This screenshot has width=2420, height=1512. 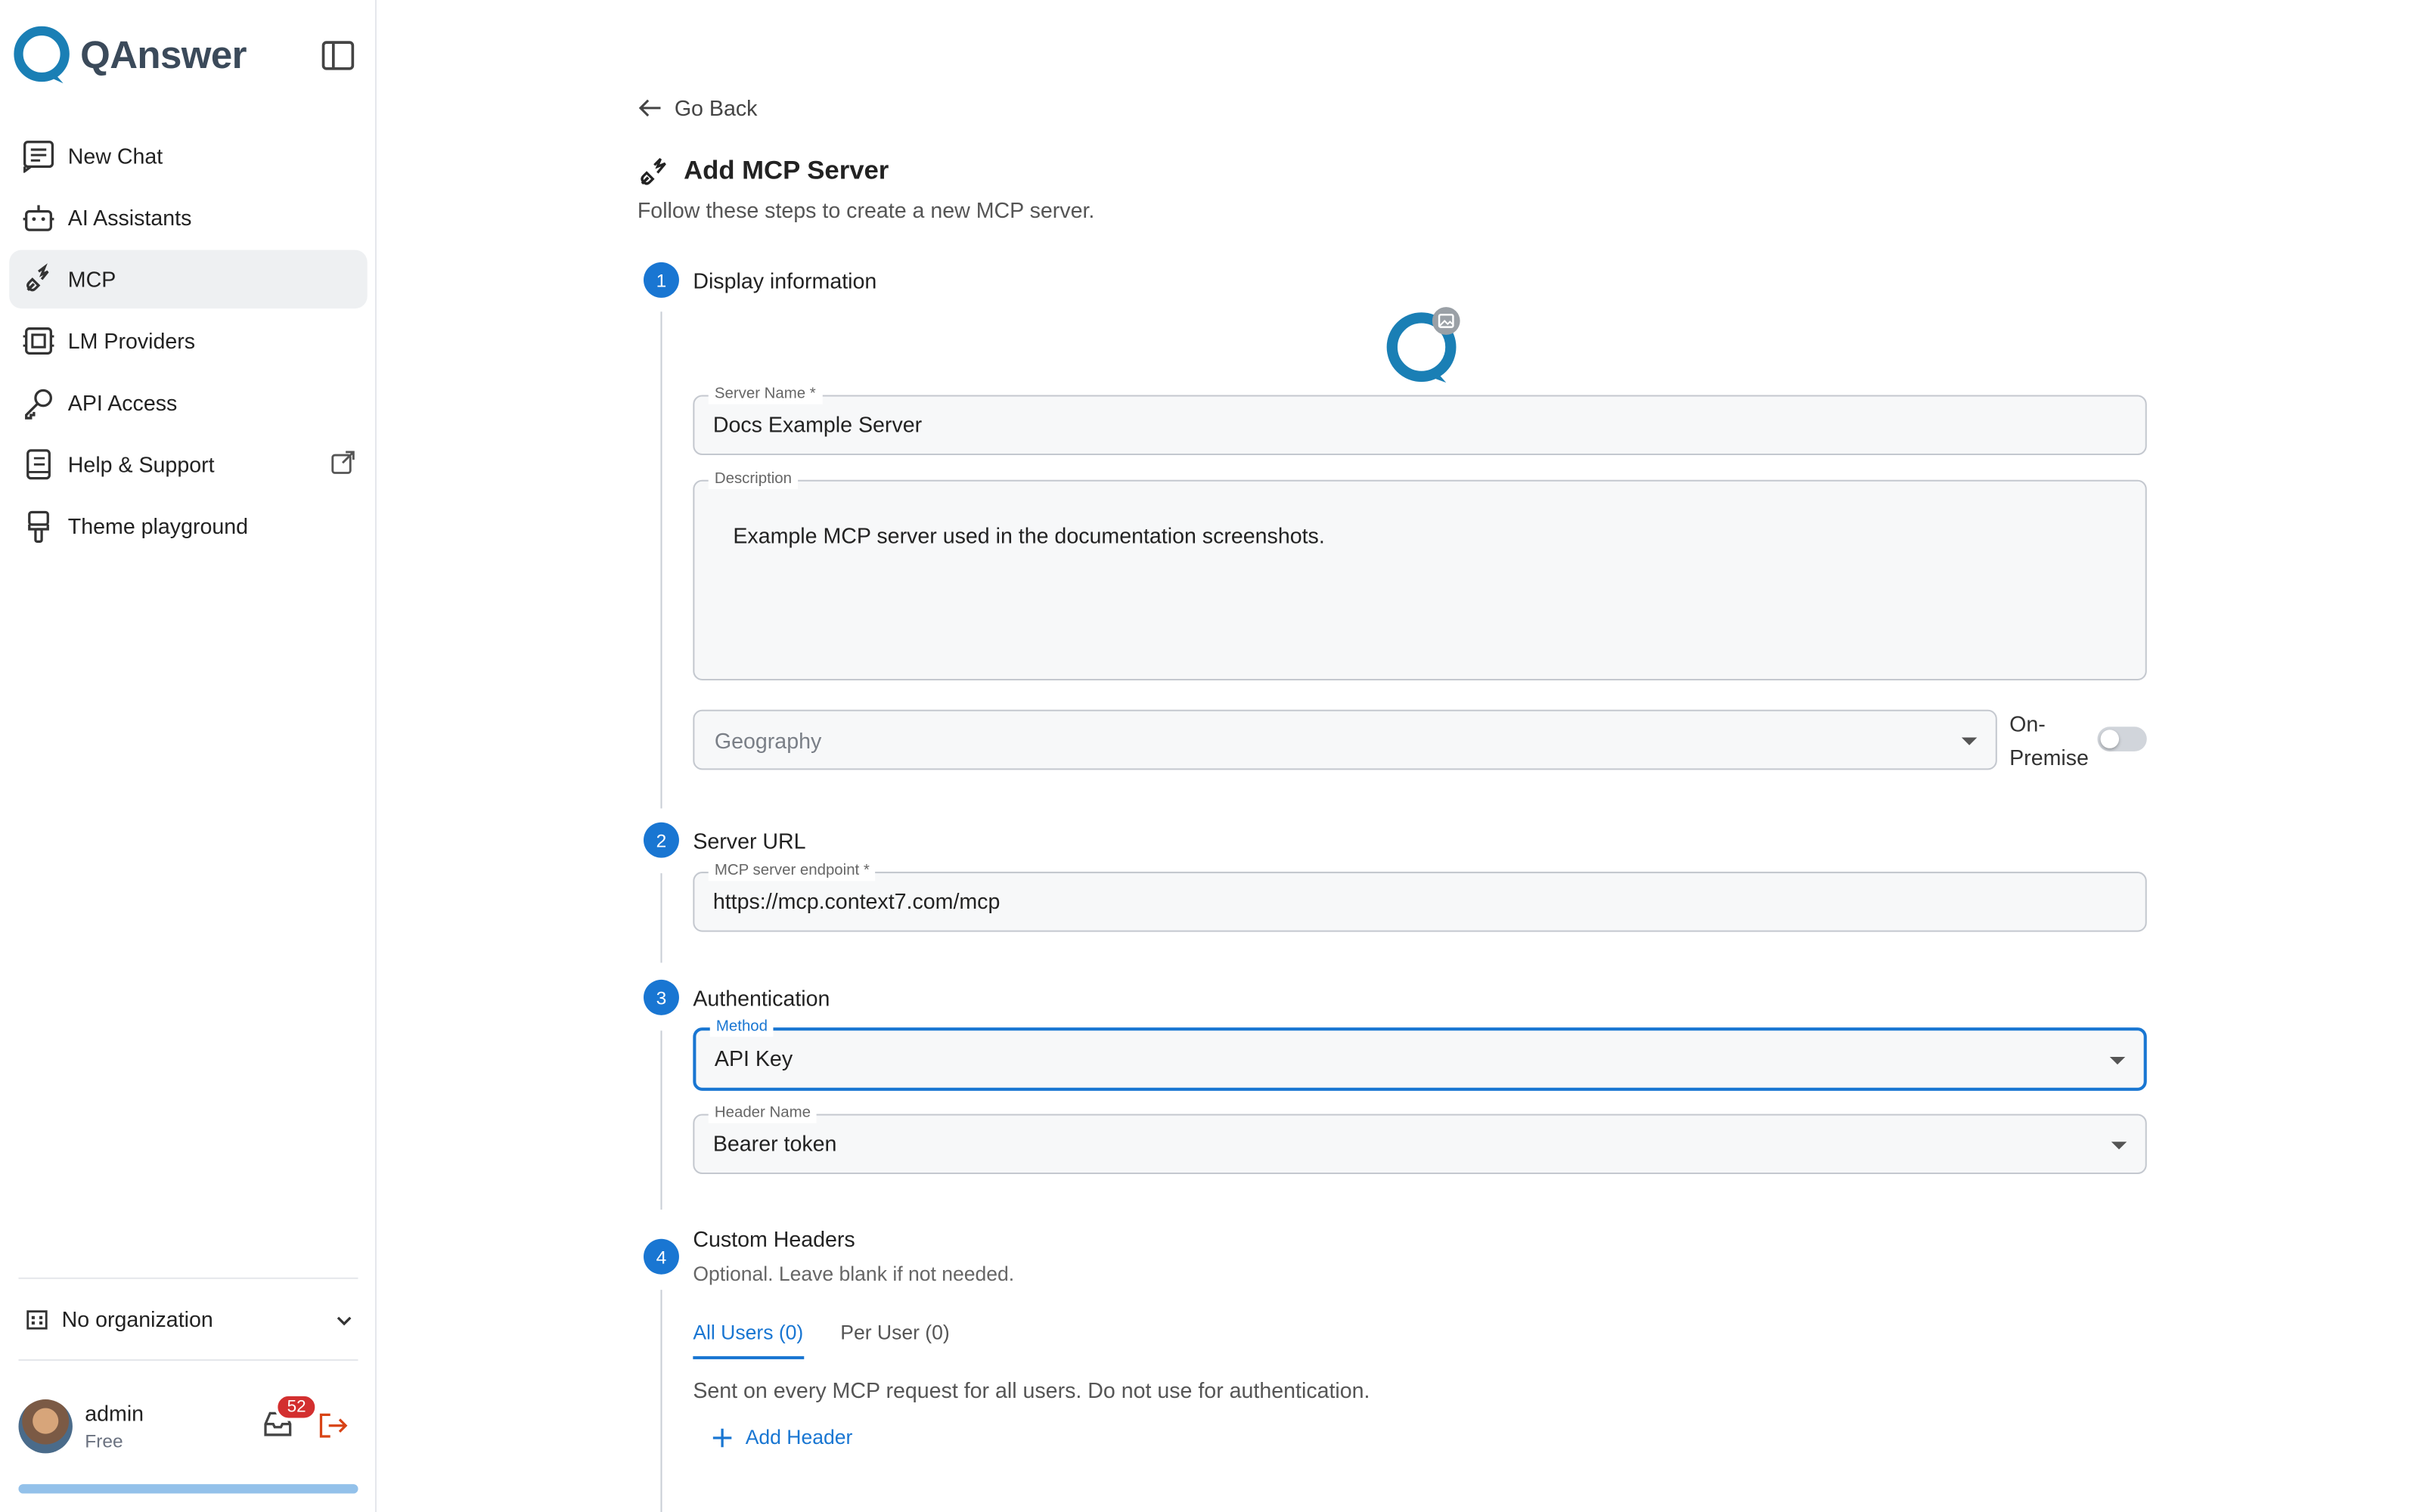 I want to click on page-title: Add MCP Server, so click(x=786, y=170).